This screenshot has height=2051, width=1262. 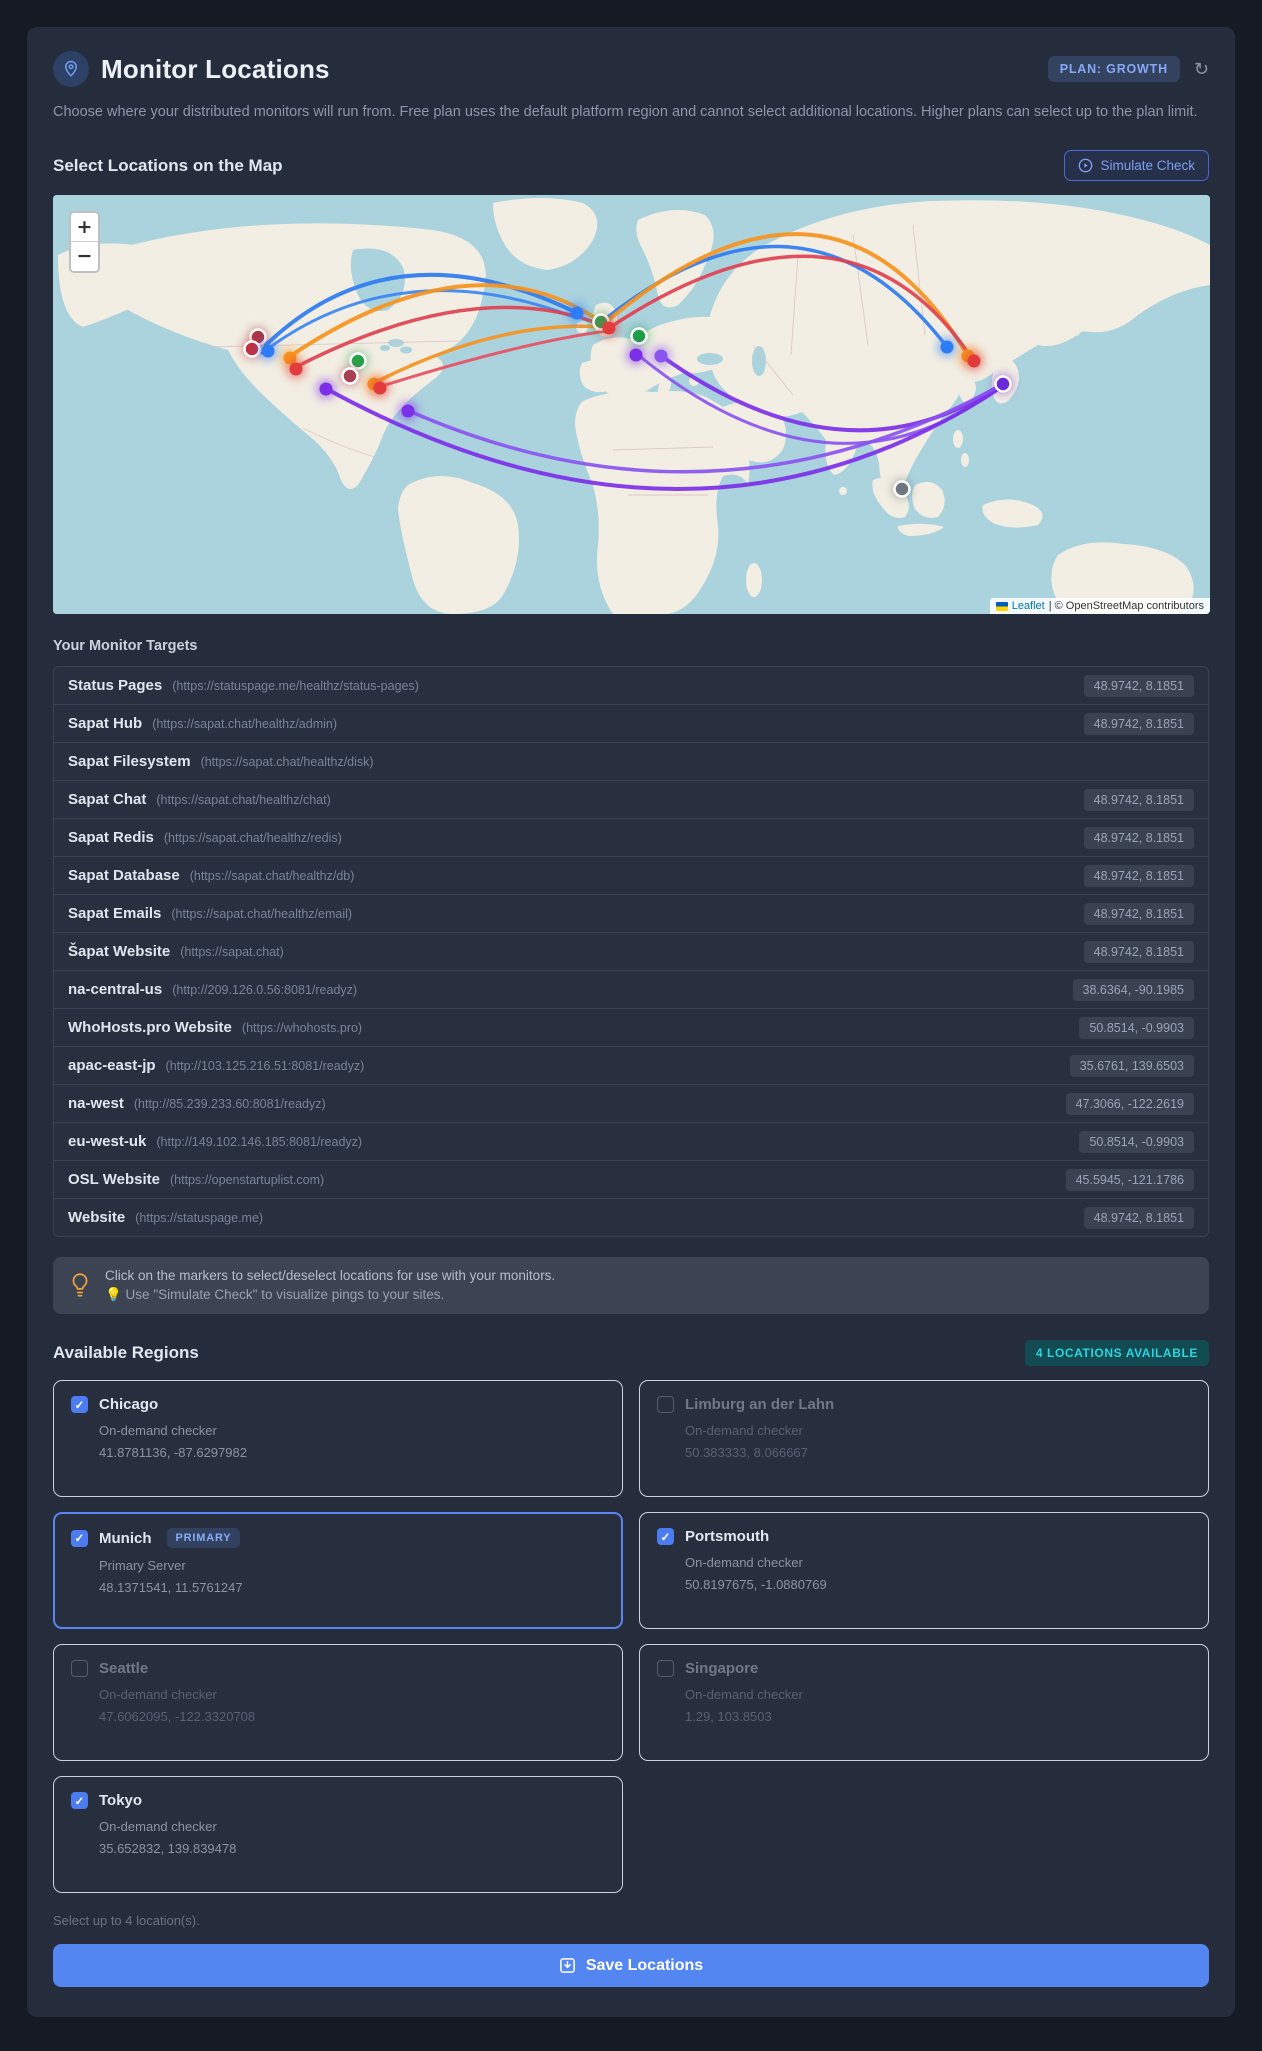 I want to click on checkbox-chicago: ✓, so click(x=79, y=1405).